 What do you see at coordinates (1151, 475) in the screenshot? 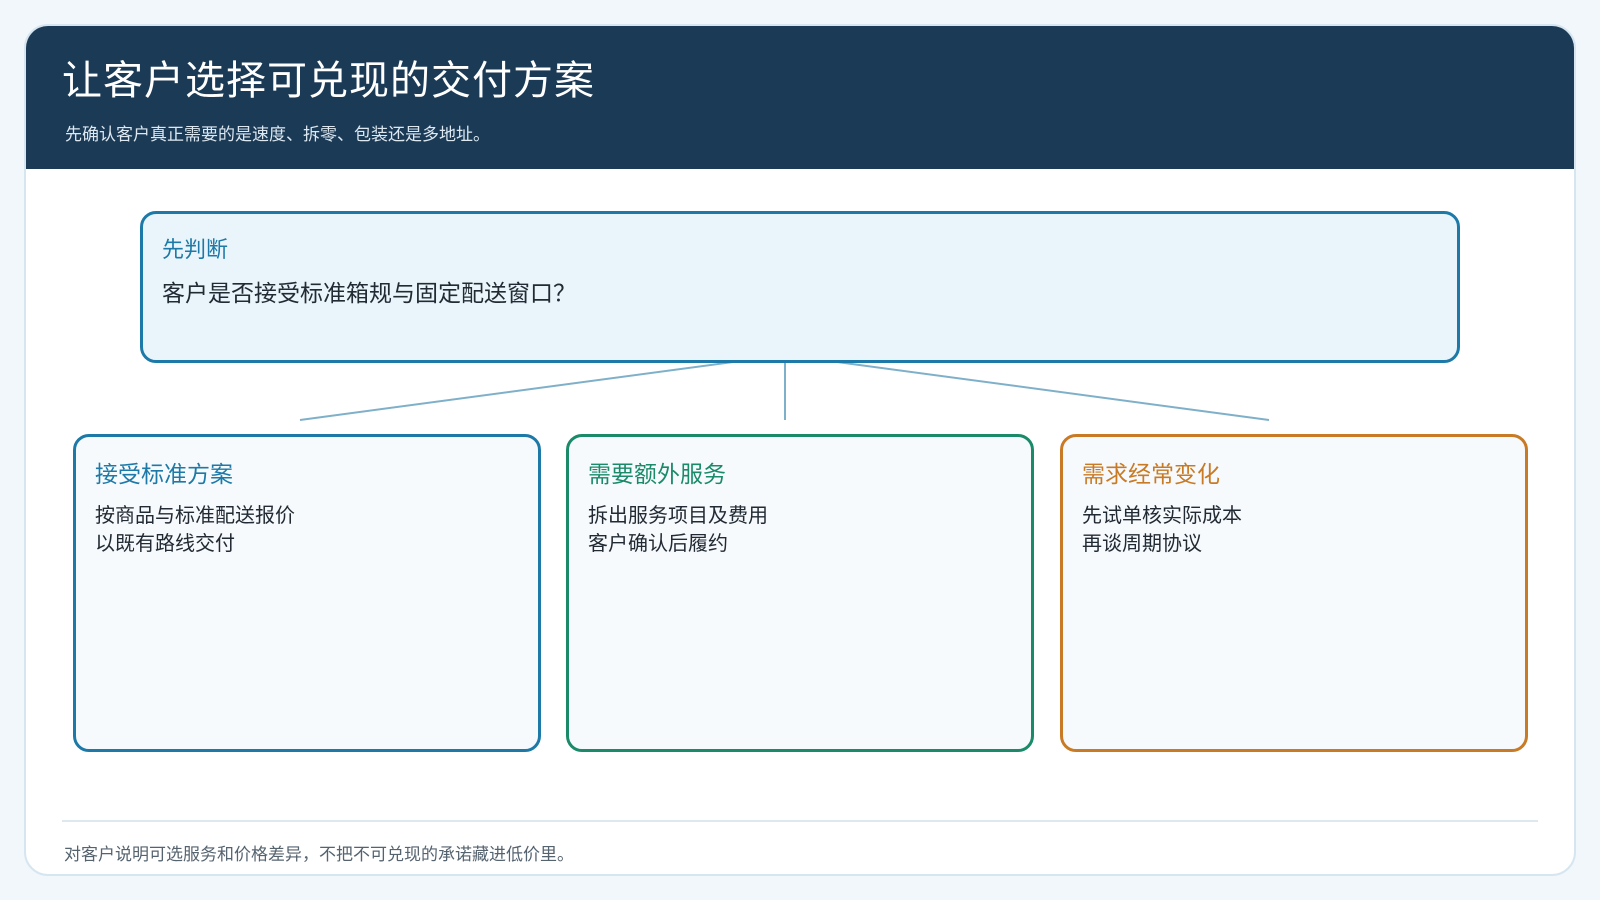
I see `option-title: 需求经常变化` at bounding box center [1151, 475].